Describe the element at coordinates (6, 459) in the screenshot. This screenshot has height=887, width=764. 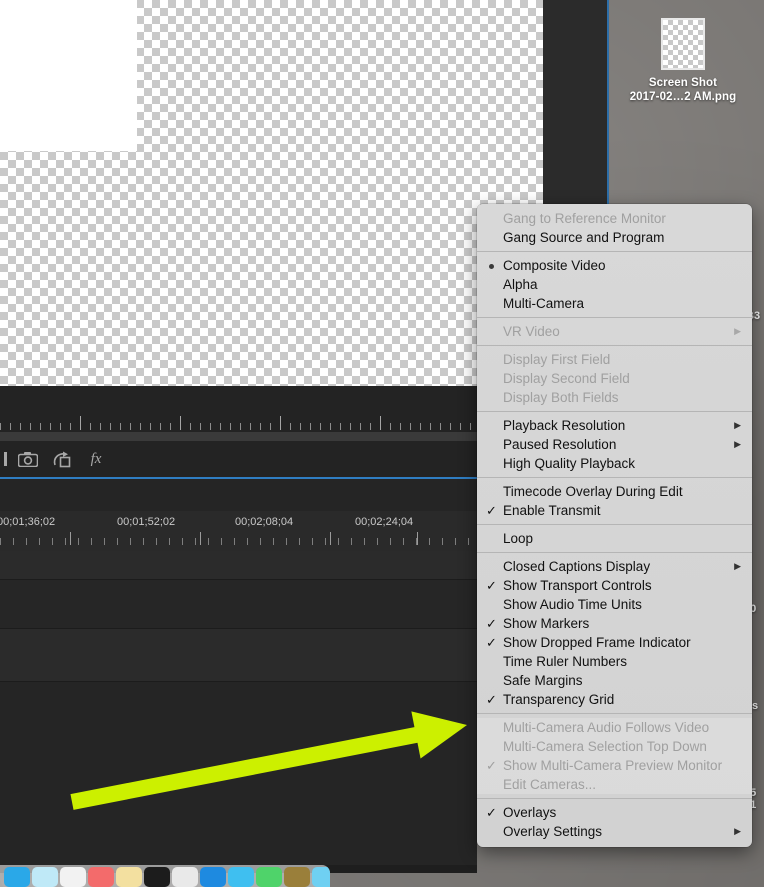
I see `marker-button` at that location.